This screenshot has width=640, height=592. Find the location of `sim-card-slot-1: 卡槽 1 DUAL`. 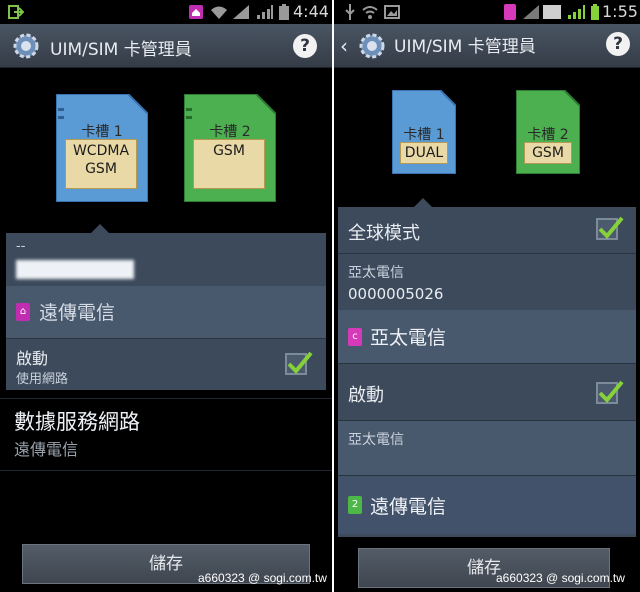

sim-card-slot-1: 卡槽 1 DUAL is located at coordinates (424, 132).